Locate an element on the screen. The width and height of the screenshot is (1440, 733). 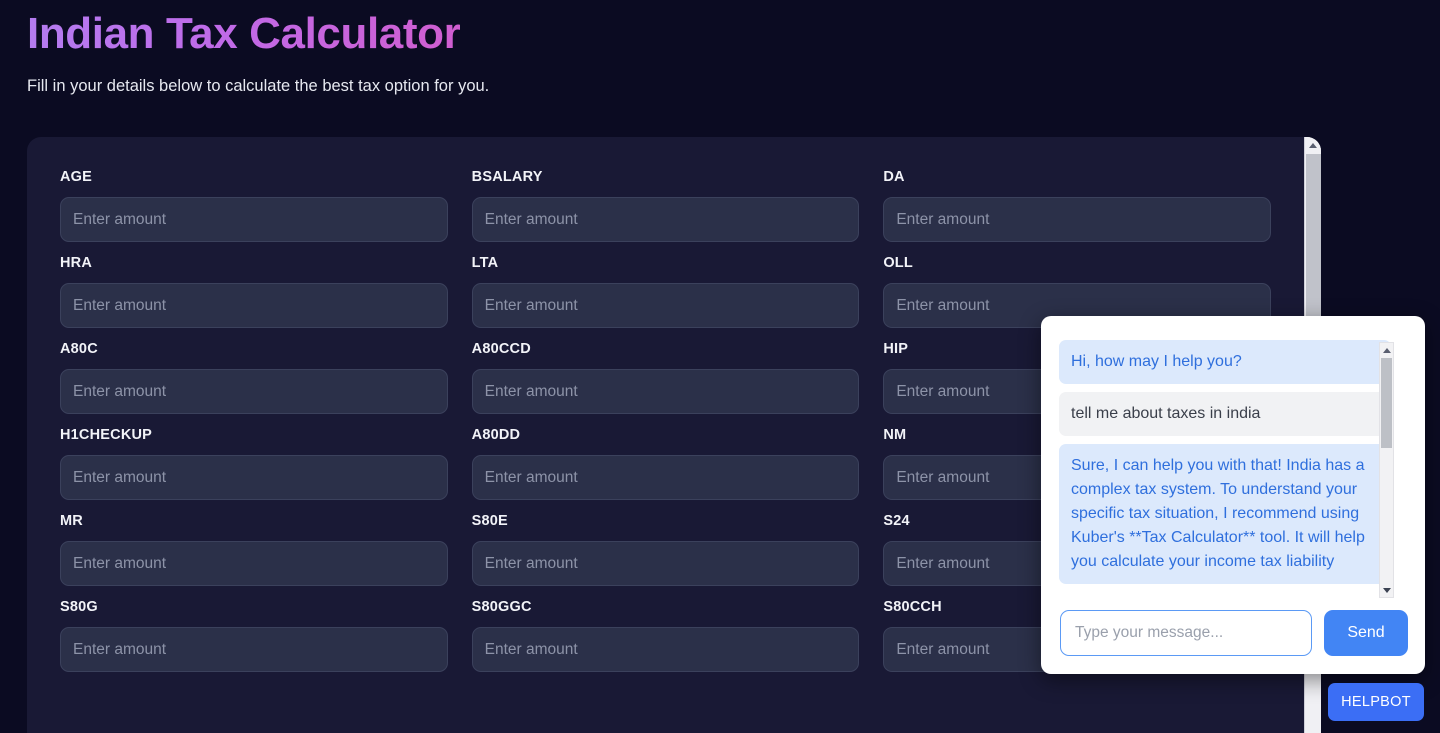
field-input-da is located at coordinates (1077, 219).